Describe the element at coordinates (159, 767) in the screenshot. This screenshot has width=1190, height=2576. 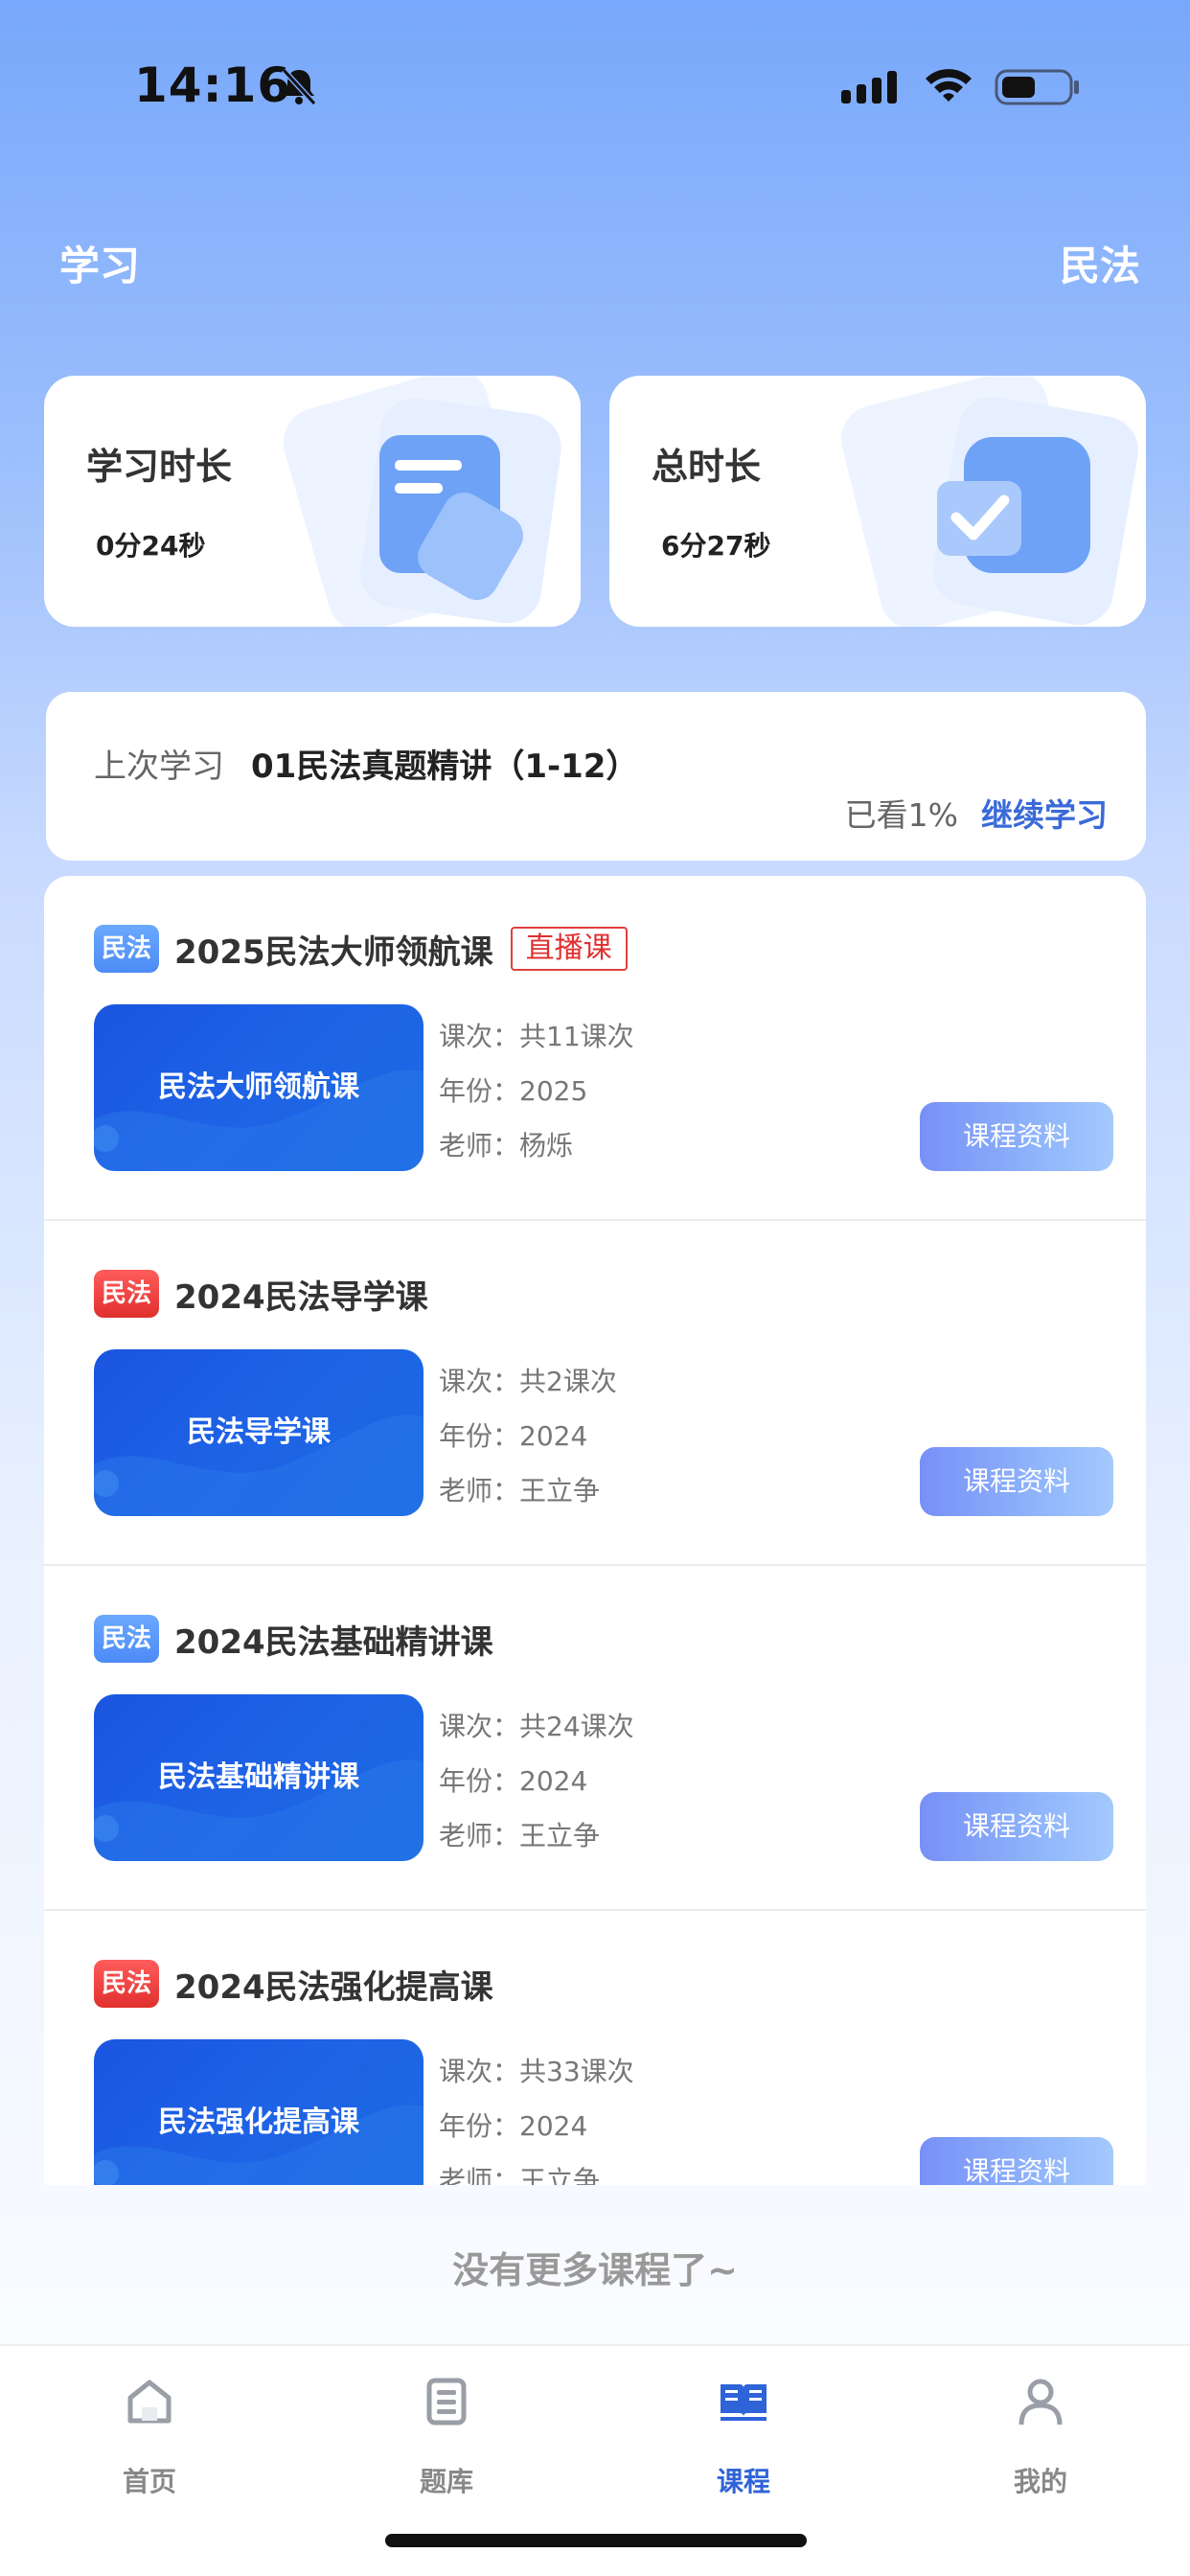
I see `last-study-label: 上次学习` at that location.